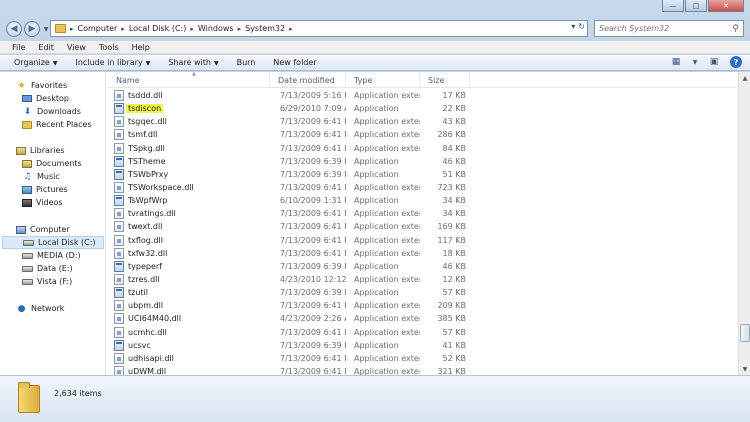 This screenshot has height=422, width=750. I want to click on view-options-icon: ▦, so click(676, 62).